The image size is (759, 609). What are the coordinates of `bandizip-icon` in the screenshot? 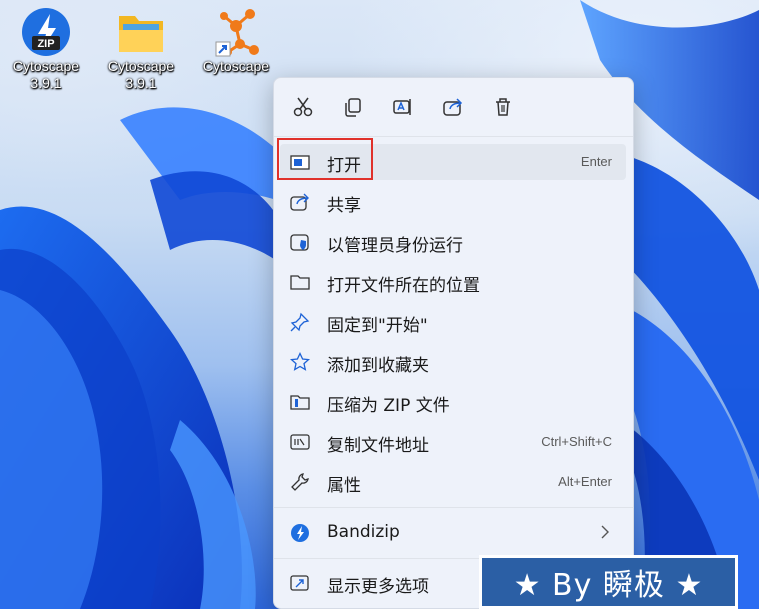 It's located at (300, 533).